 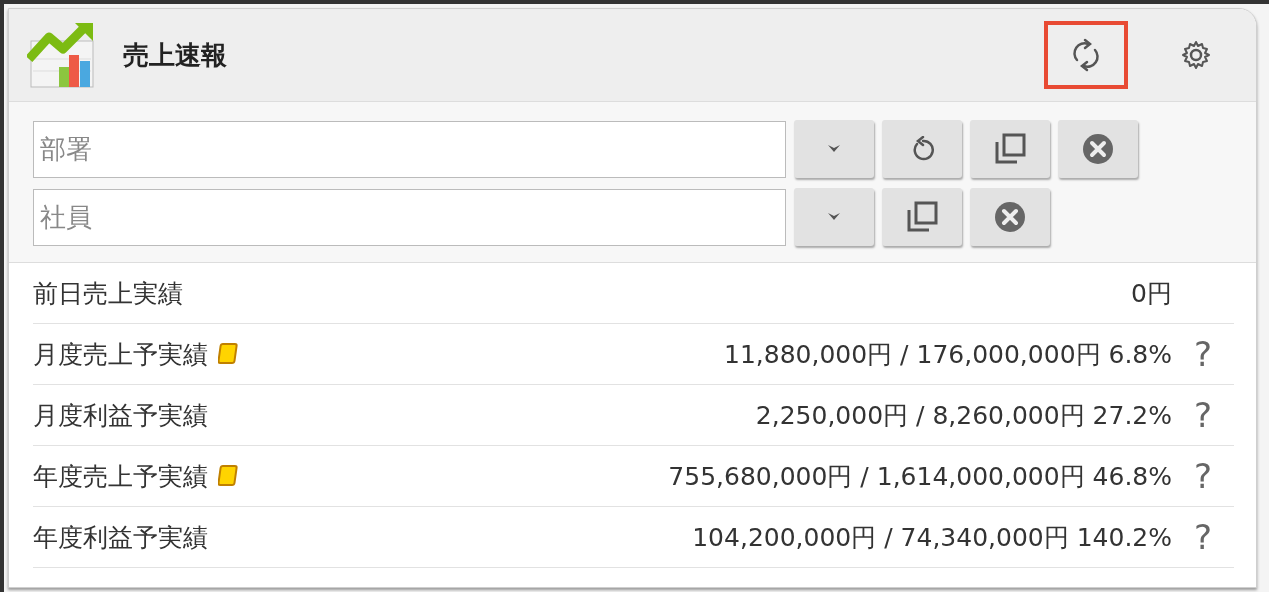 What do you see at coordinates (1196, 55) in the screenshot?
I see `settings-icon` at bounding box center [1196, 55].